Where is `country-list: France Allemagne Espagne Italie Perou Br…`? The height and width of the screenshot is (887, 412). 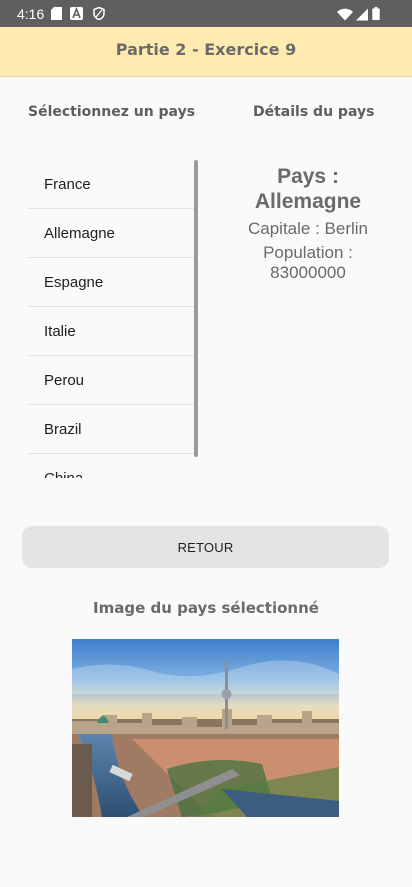
country-list: France Allemagne Espagne Italie Perou Br… is located at coordinates (113, 319).